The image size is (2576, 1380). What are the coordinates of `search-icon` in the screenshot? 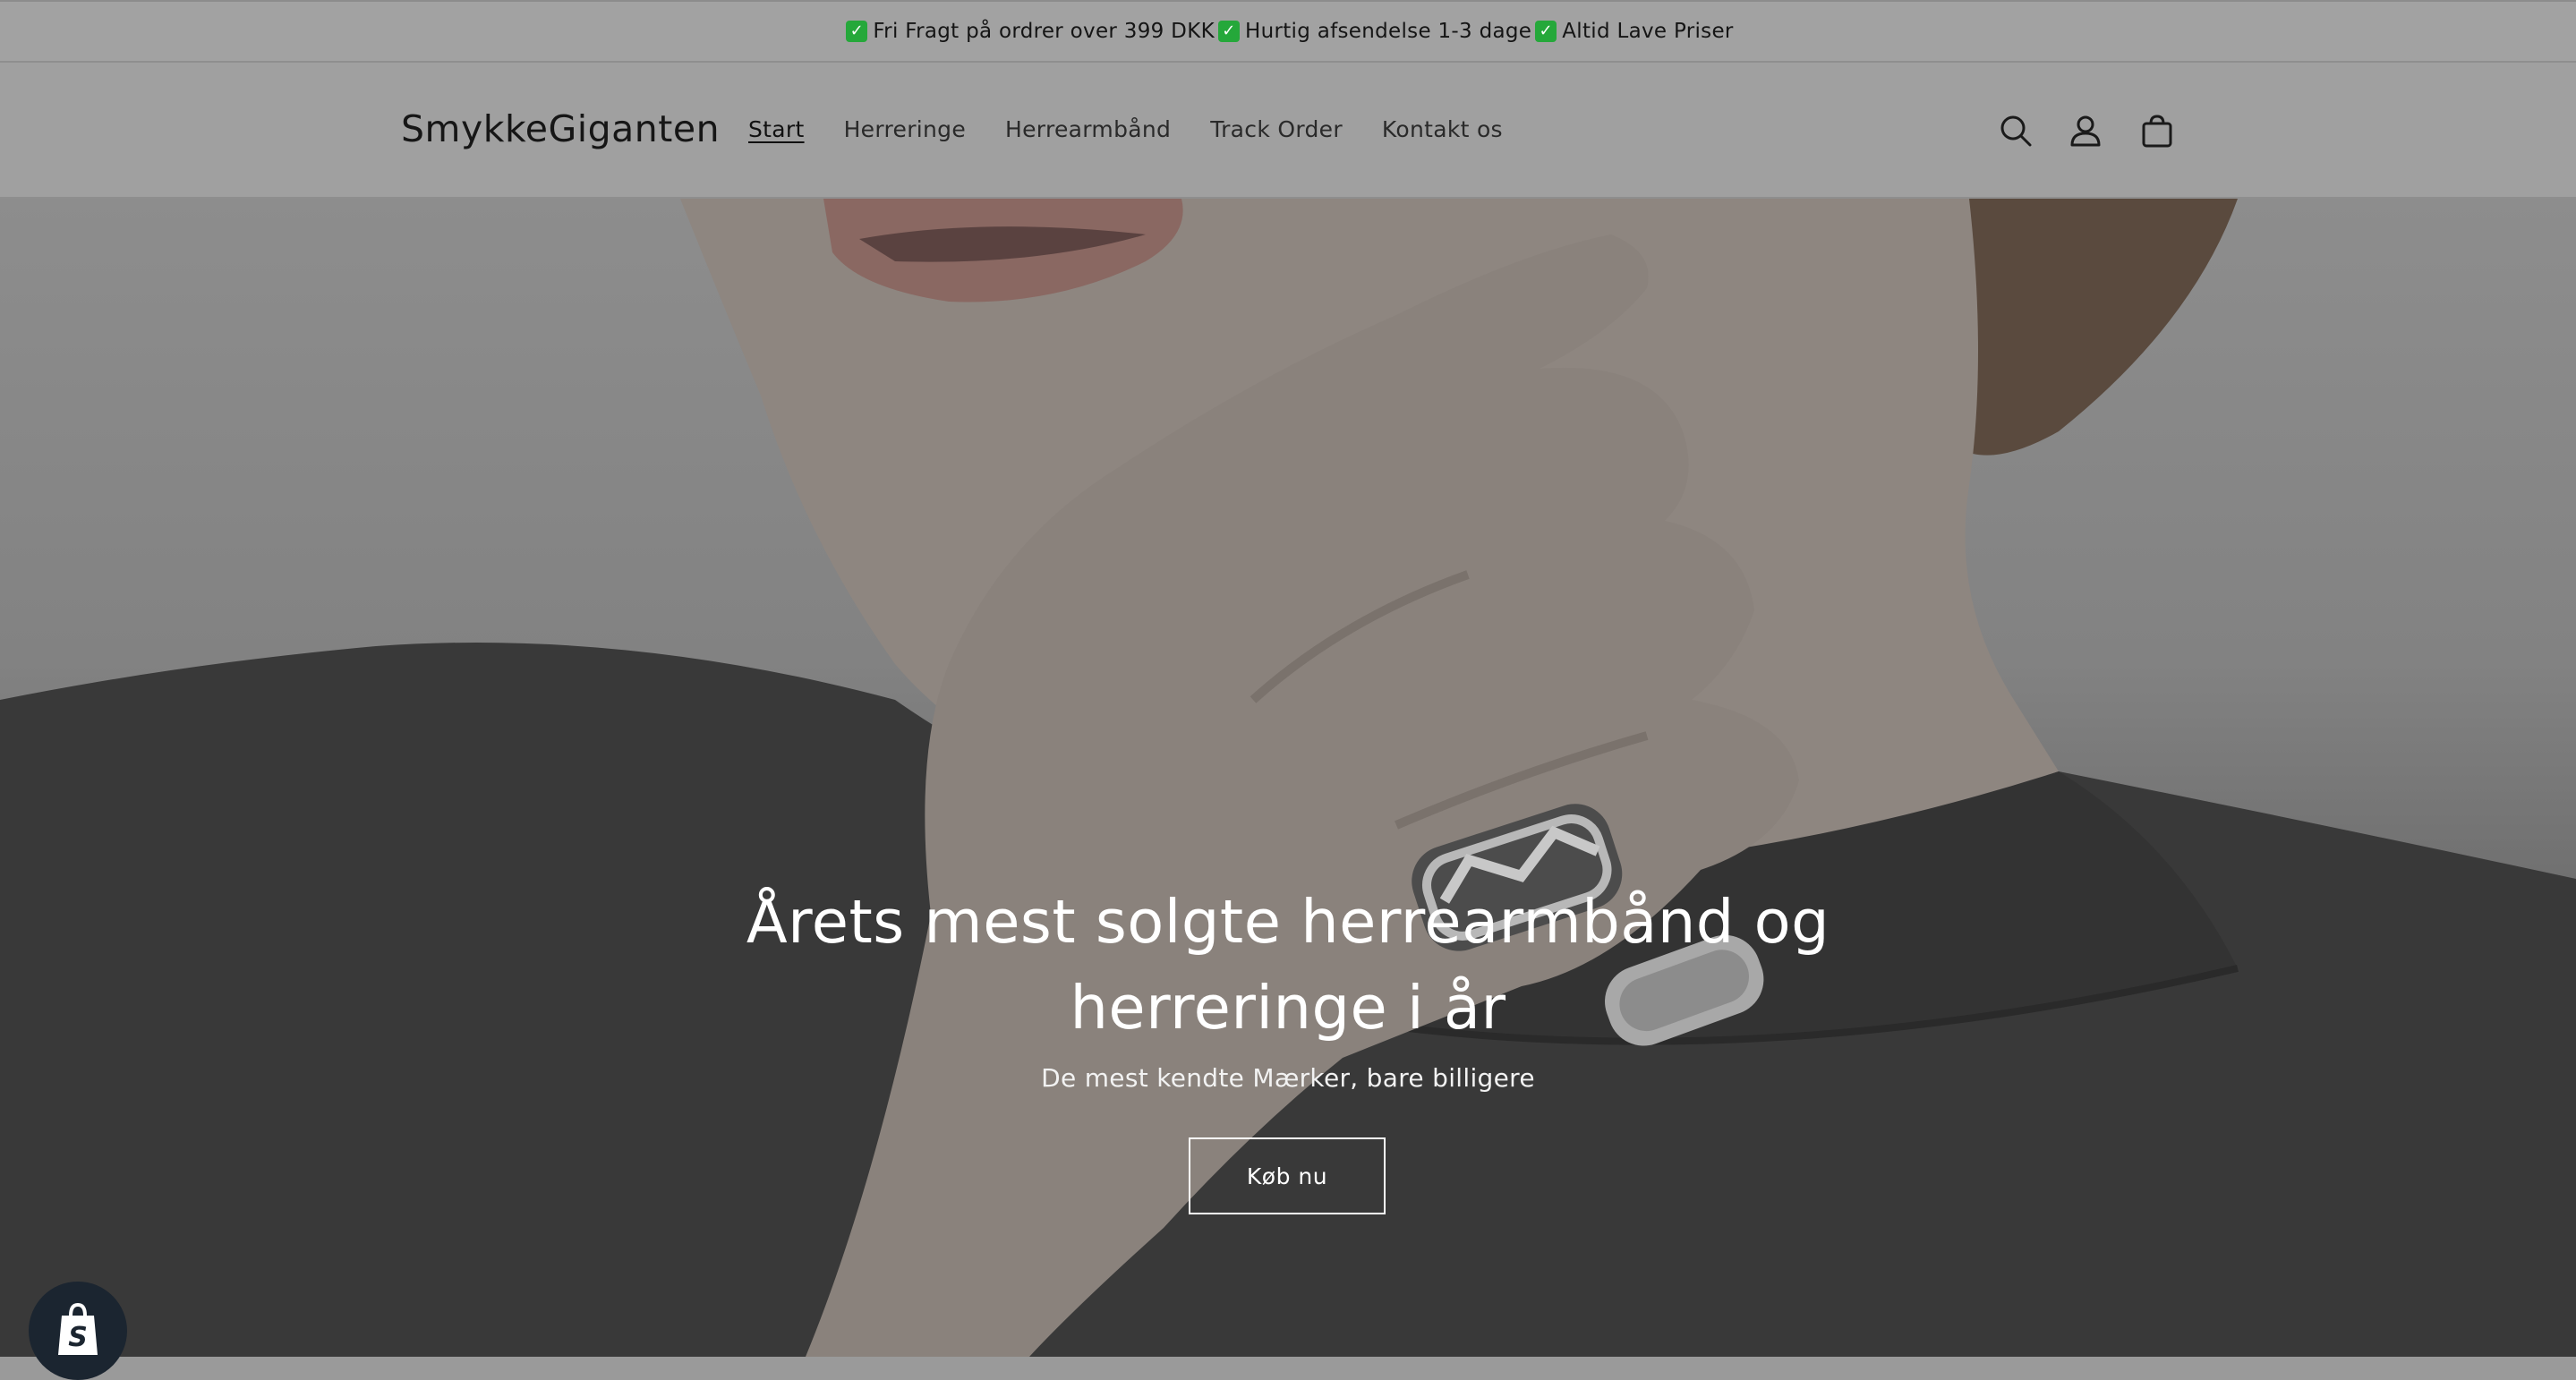 It's located at (2015, 130).